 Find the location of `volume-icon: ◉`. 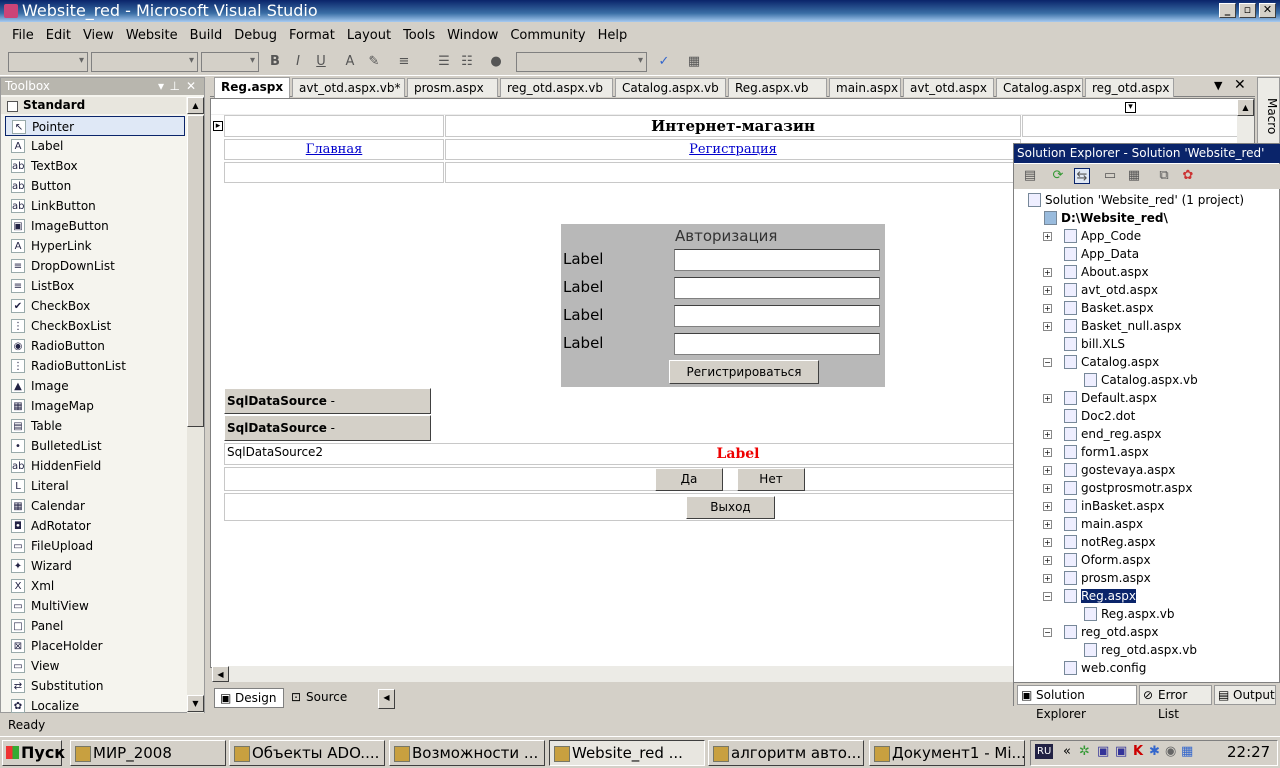

volume-icon: ◉ is located at coordinates (1170, 751).